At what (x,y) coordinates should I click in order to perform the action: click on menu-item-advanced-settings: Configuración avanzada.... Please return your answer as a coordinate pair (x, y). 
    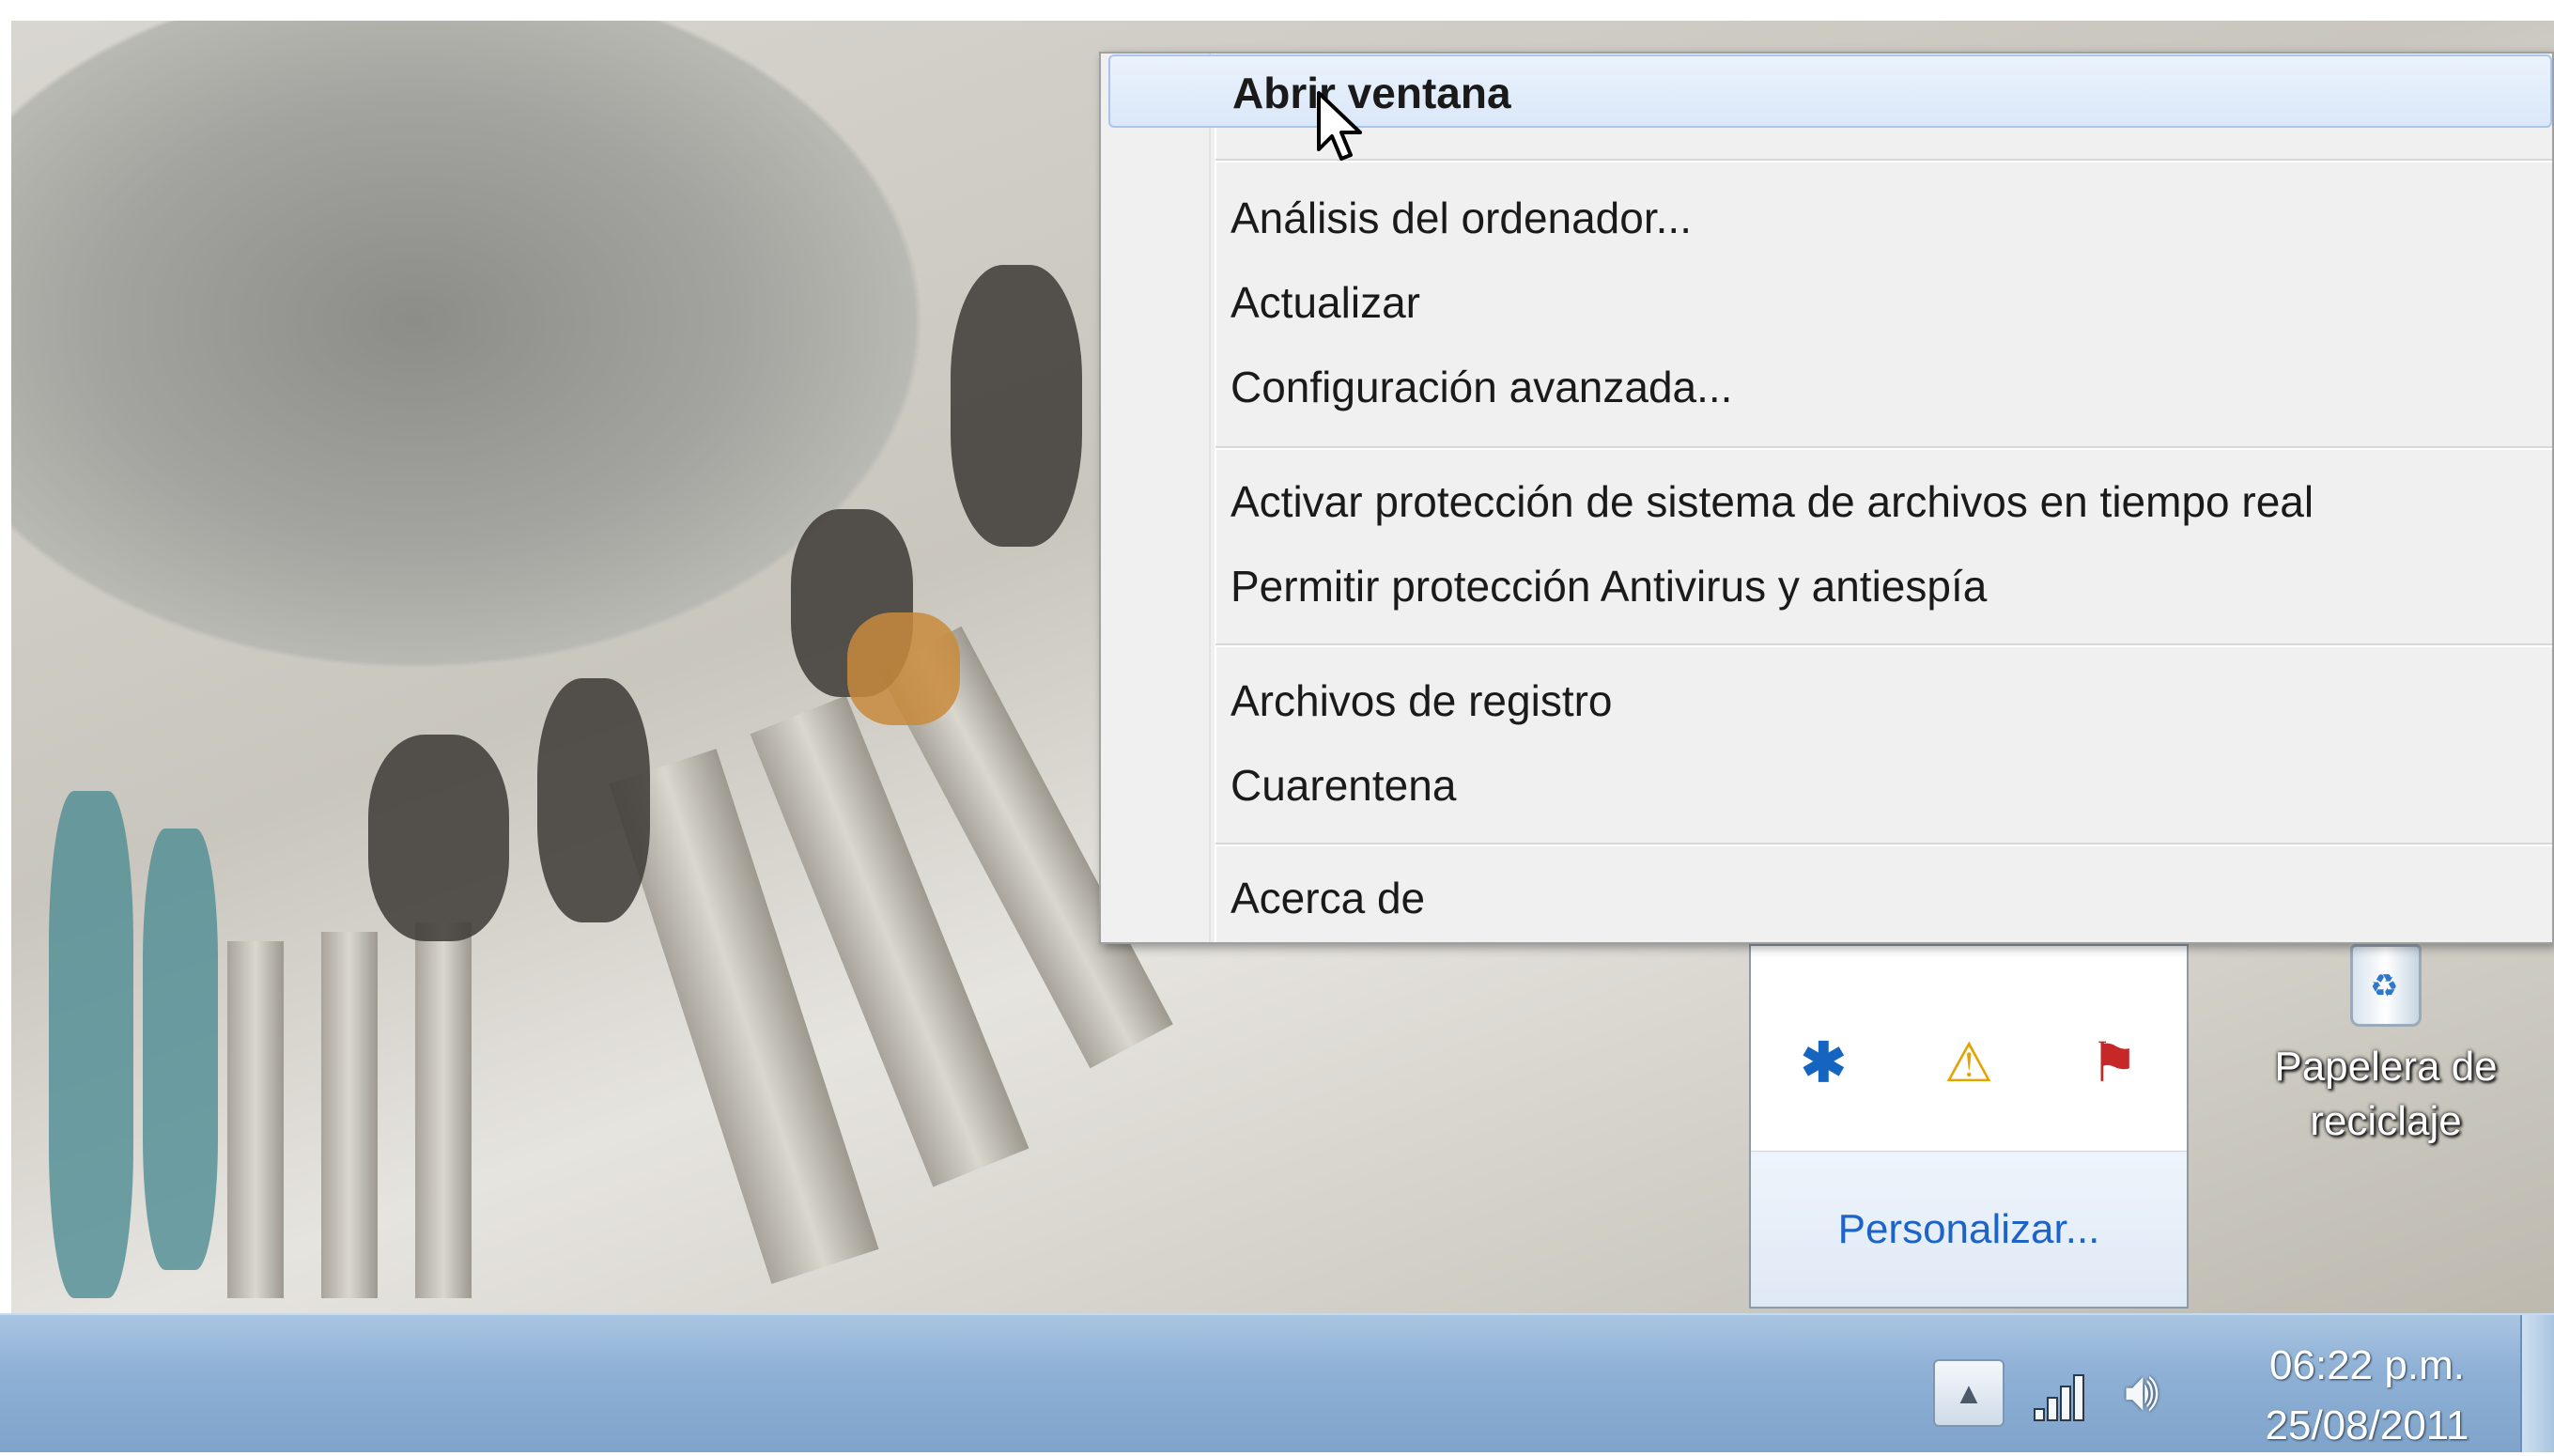
    Looking at the image, I should click on (1830, 387).